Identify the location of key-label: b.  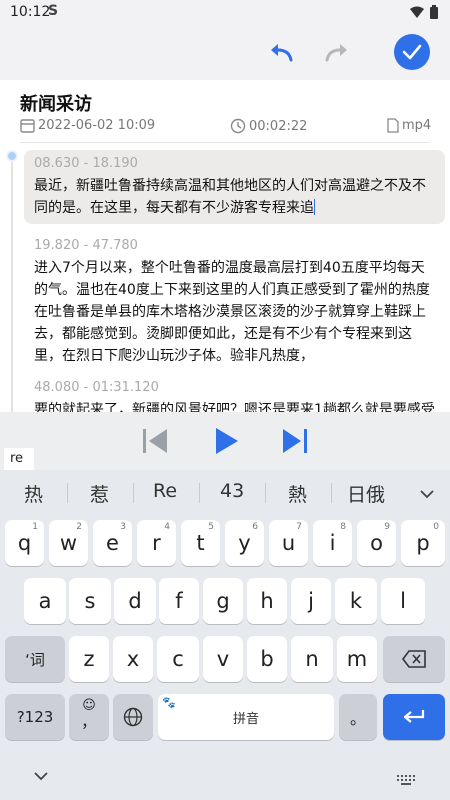
(267, 659).